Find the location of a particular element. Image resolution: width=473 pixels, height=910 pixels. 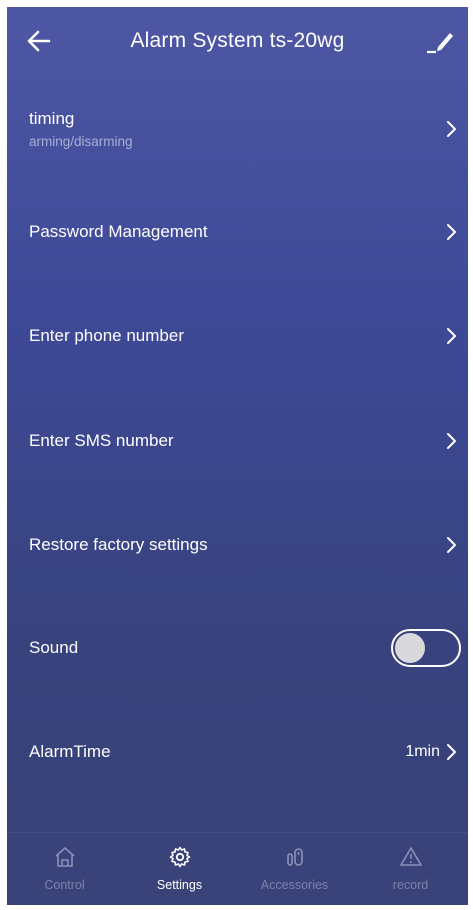

pencil-icon is located at coordinates (440, 43).